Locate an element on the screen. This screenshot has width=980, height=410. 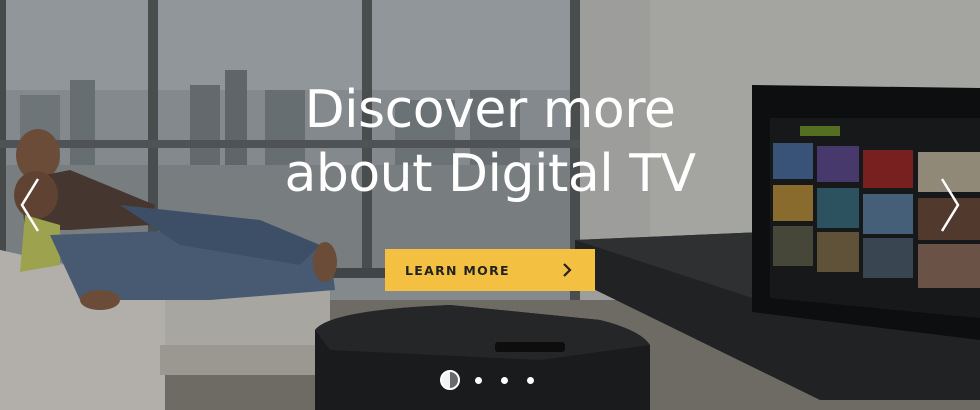
chevron-left-icon is located at coordinates (30, 205).